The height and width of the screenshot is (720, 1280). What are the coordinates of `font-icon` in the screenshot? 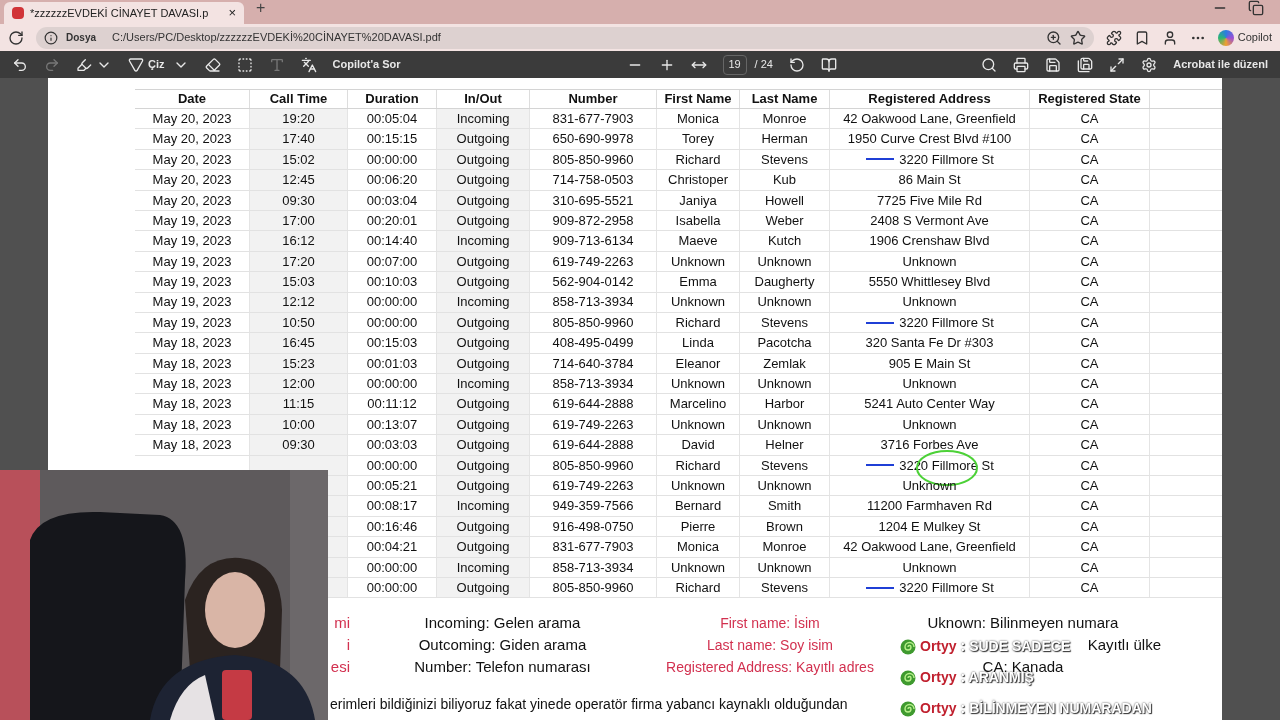 It's located at (276, 64).